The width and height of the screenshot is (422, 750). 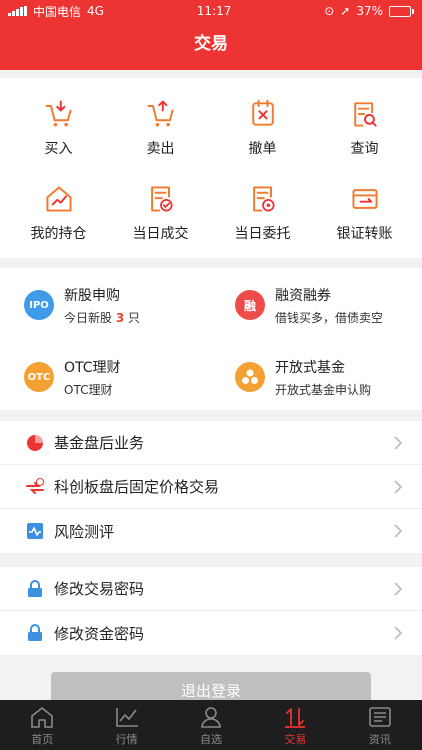 What do you see at coordinates (262, 112) in the screenshot?
I see `cancel-order-icon` at bounding box center [262, 112].